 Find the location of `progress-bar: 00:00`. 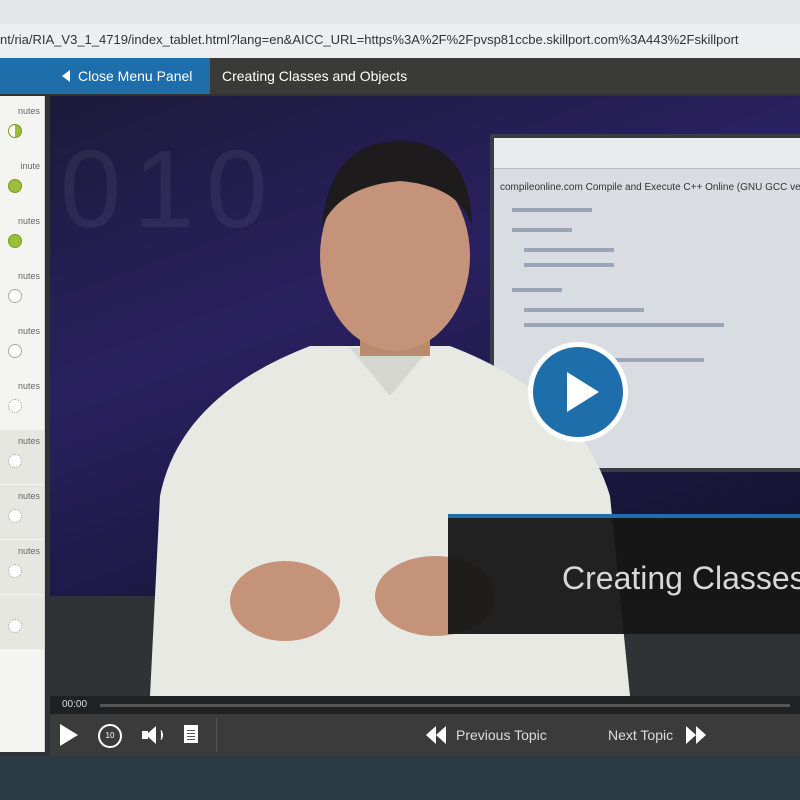

progress-bar: 00:00 is located at coordinates (425, 705).